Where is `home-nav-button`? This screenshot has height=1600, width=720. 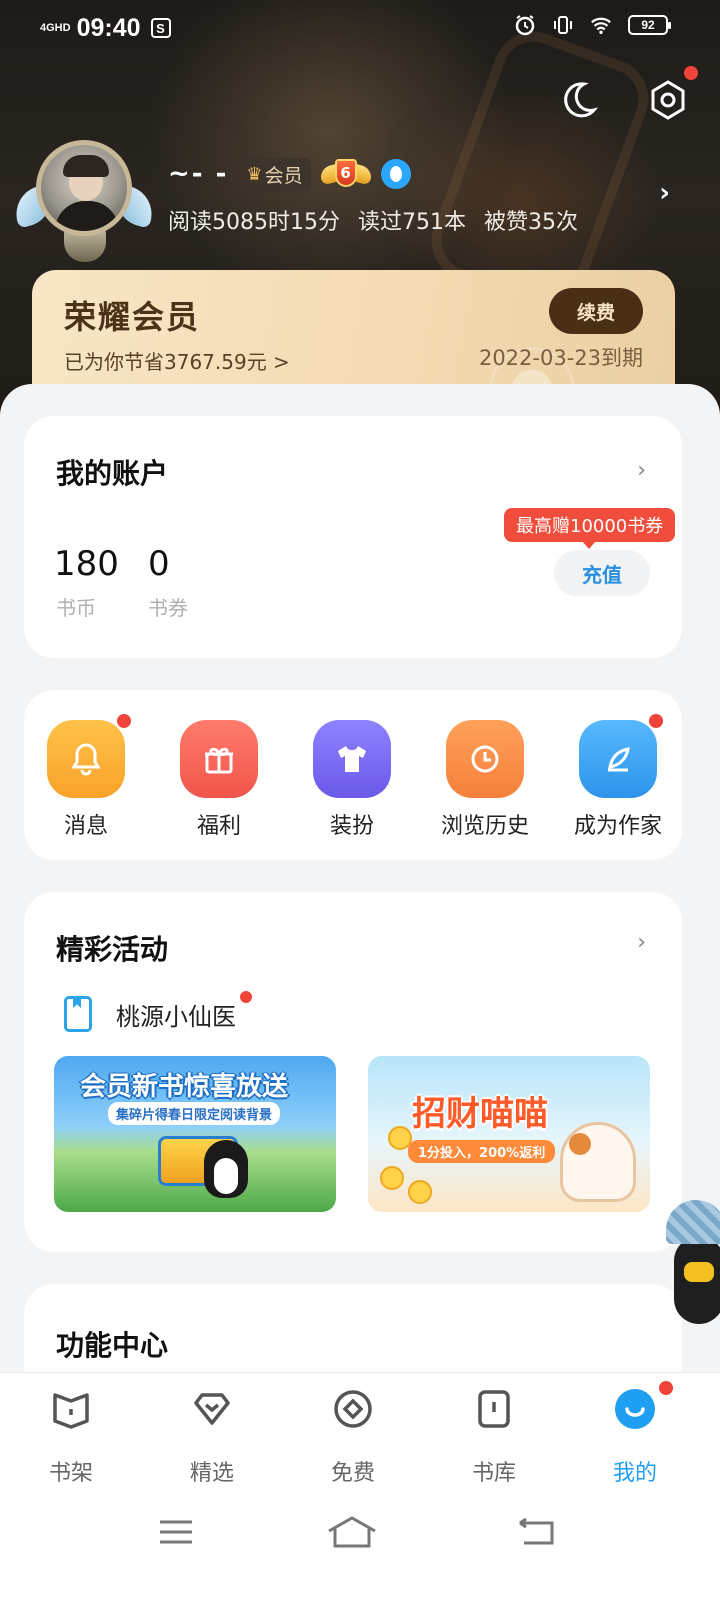 home-nav-button is located at coordinates (352, 1532).